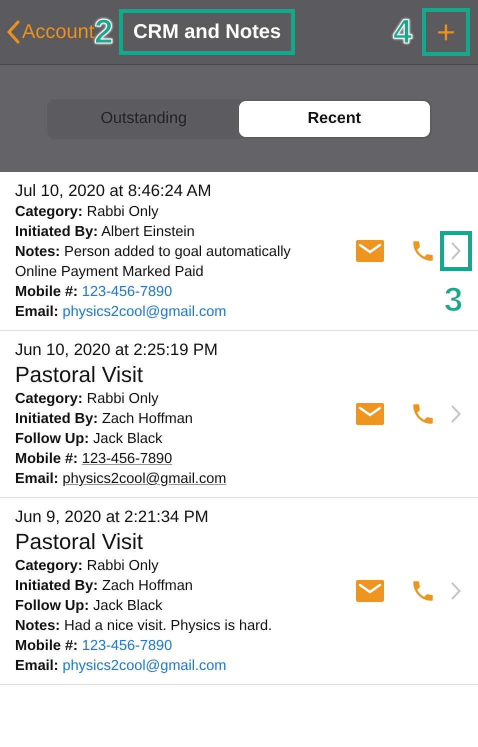 This screenshot has width=478, height=747. What do you see at coordinates (50, 32) in the screenshot?
I see `back-button: Account` at bounding box center [50, 32].